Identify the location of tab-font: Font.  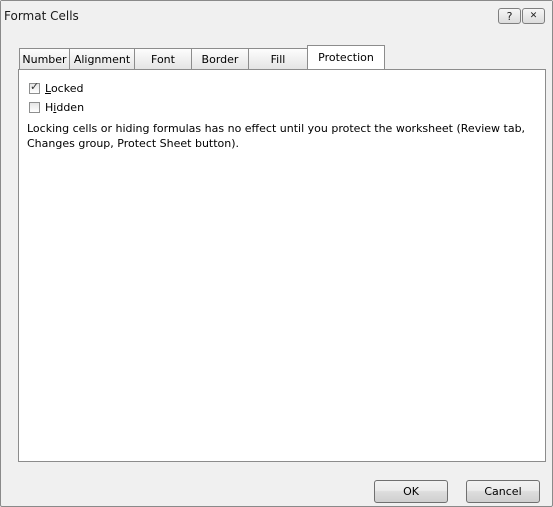
(162, 58).